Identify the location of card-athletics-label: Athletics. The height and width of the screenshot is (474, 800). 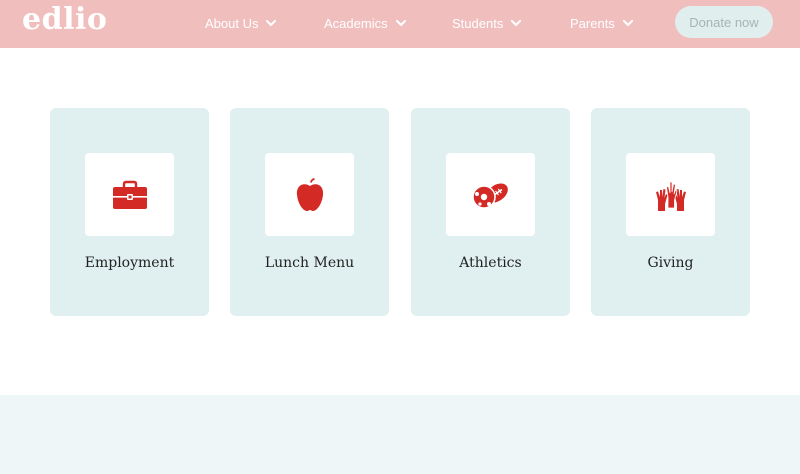
(490, 263).